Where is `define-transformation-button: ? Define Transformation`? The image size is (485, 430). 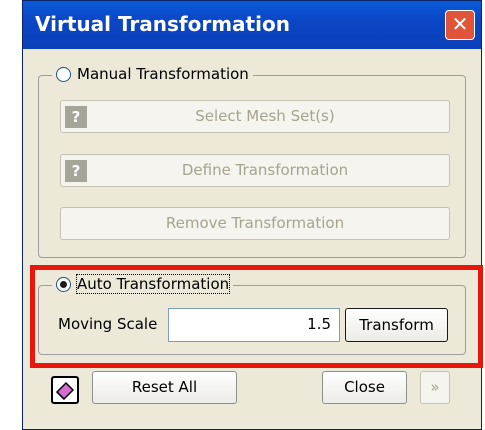 define-transformation-button: ? Define Transformation is located at coordinates (255, 170).